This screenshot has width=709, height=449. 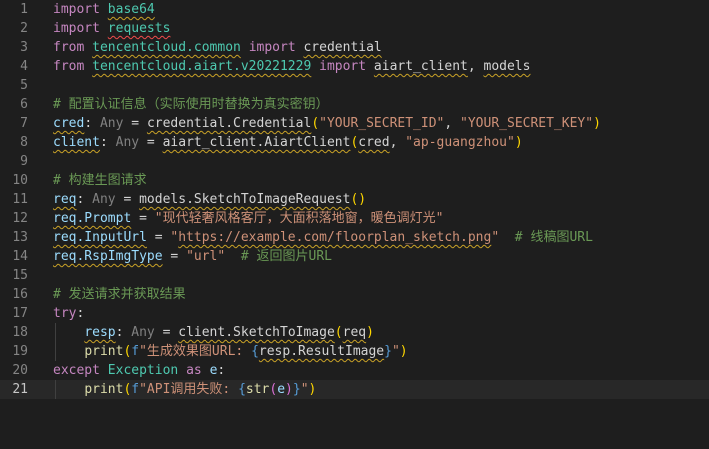 What do you see at coordinates (20, 313) in the screenshot?
I see `line-number: 17` at bounding box center [20, 313].